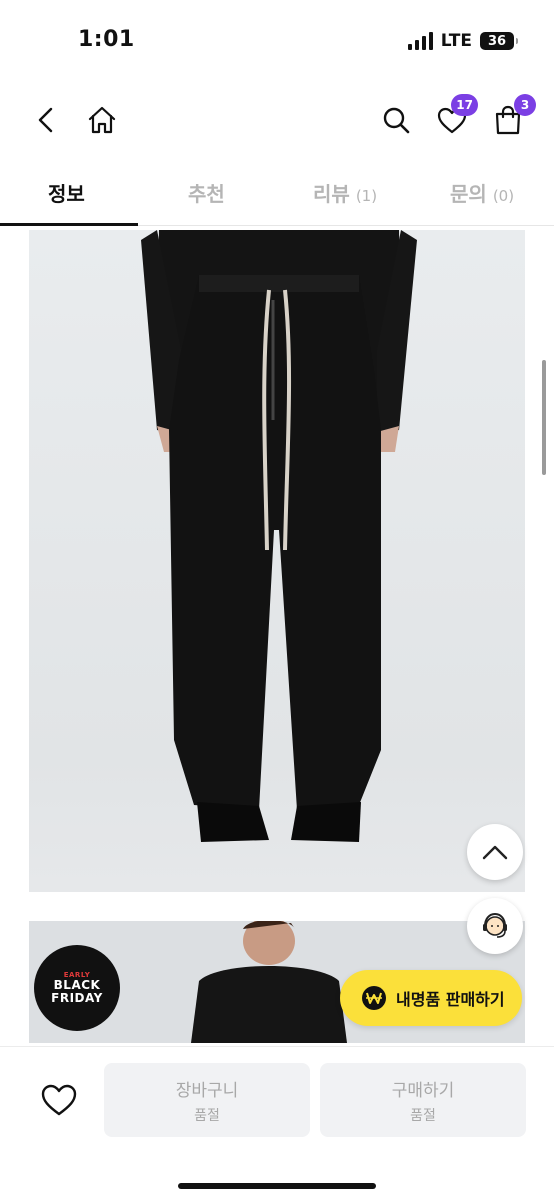  Describe the element at coordinates (277, 42) in the screenshot. I see `status-bar: 1:01 LTE 36` at that location.